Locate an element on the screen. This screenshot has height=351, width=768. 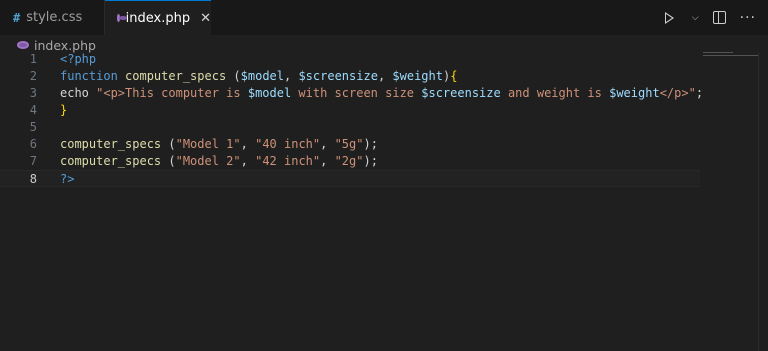
code-line: 4} is located at coordinates (350, 110).